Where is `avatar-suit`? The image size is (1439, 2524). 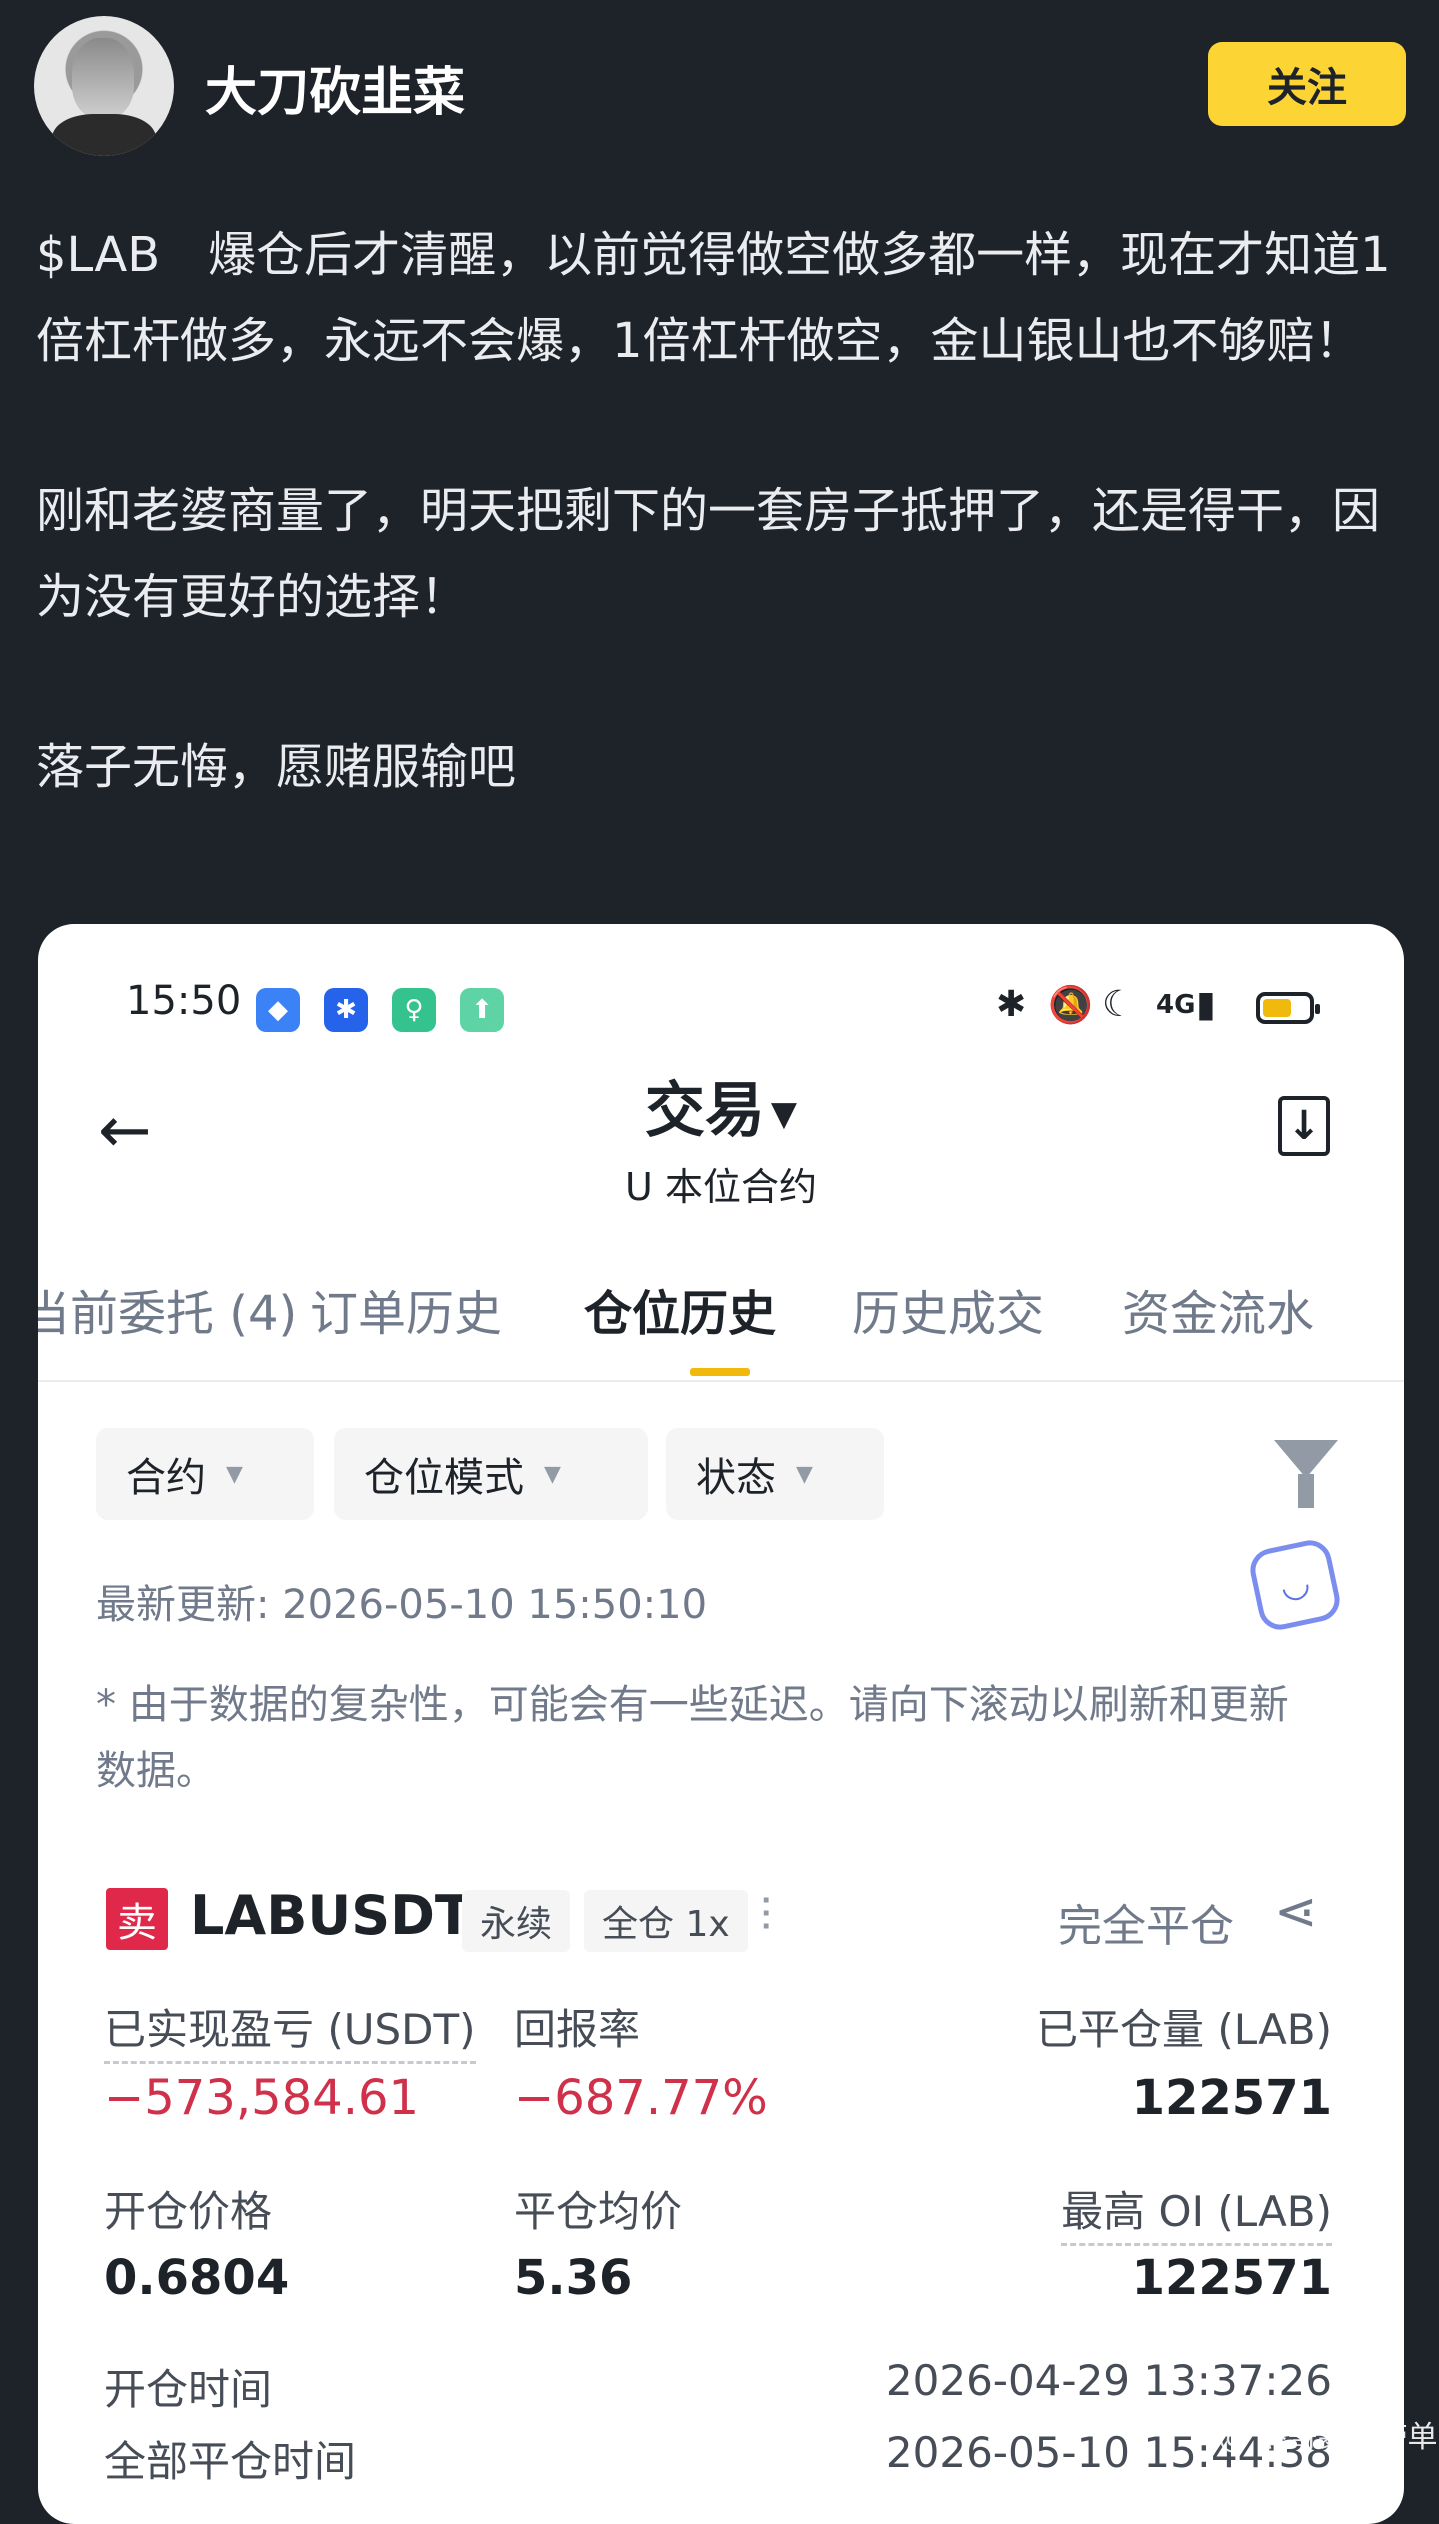
avatar-suit is located at coordinates (104, 135).